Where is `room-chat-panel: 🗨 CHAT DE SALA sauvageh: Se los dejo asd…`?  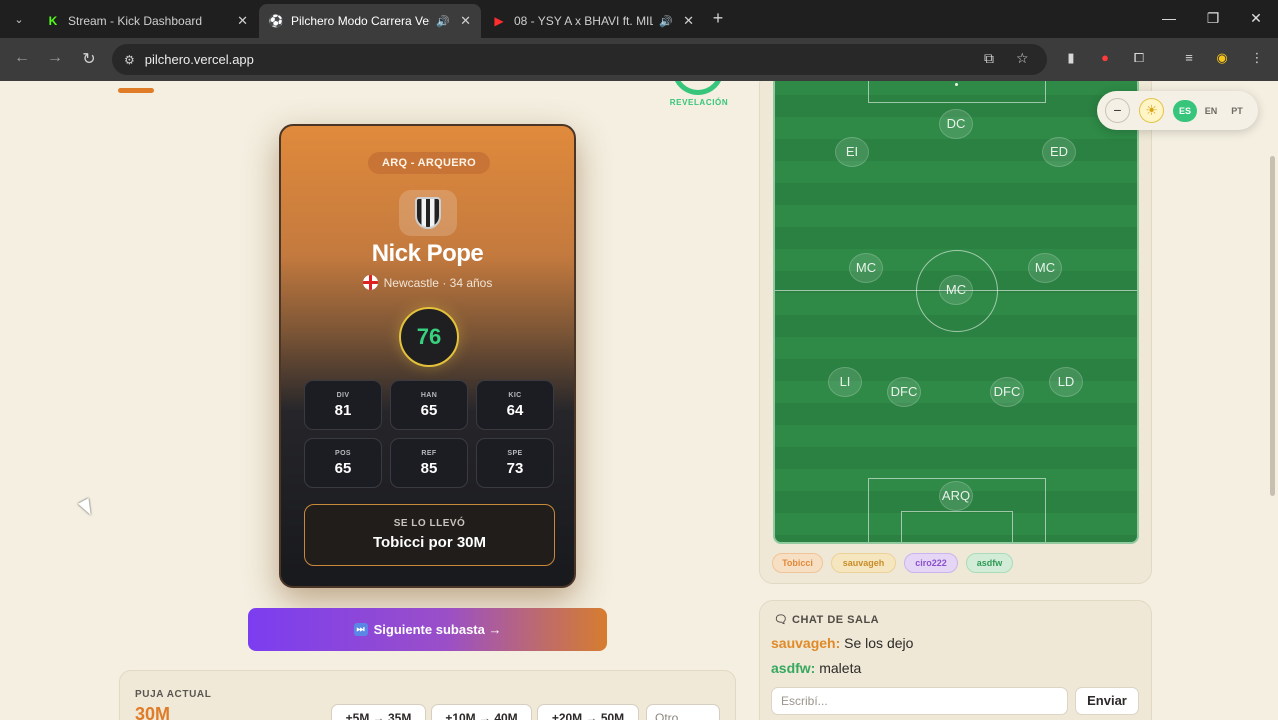
room-chat-panel: 🗨 CHAT DE SALA sauvageh: Se los dejo asd… is located at coordinates (955, 660).